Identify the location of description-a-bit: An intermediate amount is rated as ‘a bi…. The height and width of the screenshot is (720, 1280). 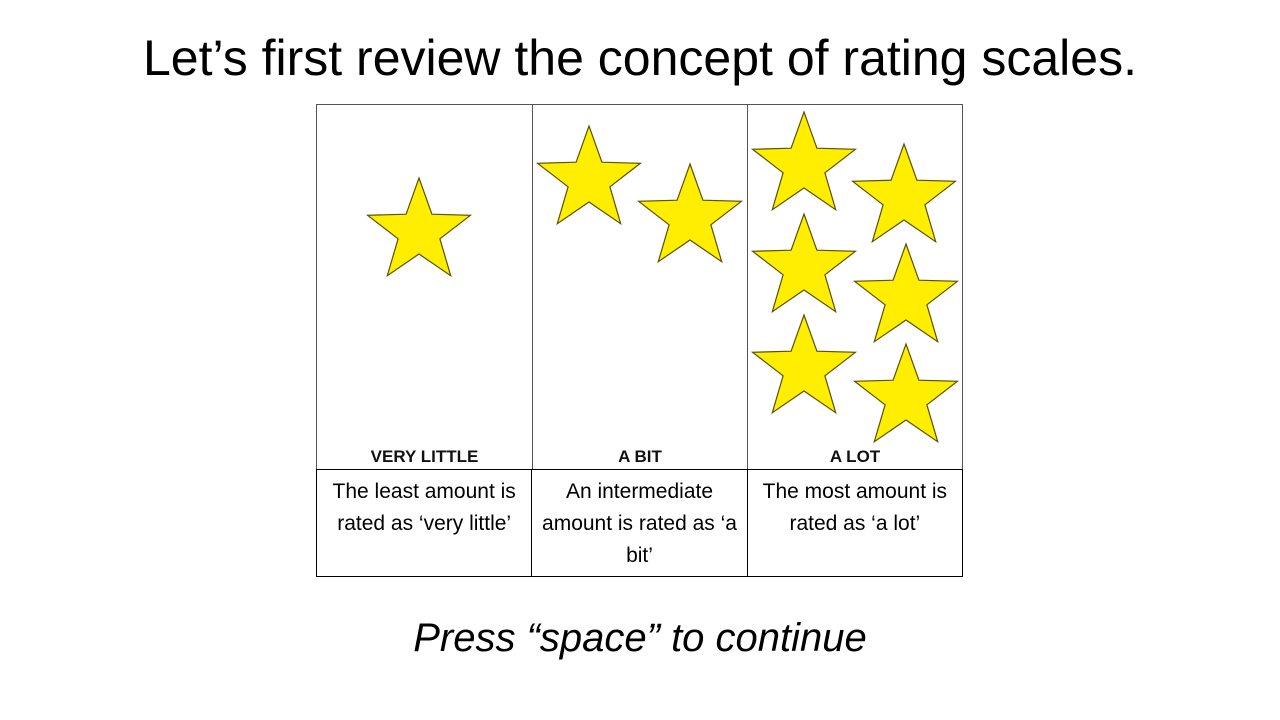
(639, 523).